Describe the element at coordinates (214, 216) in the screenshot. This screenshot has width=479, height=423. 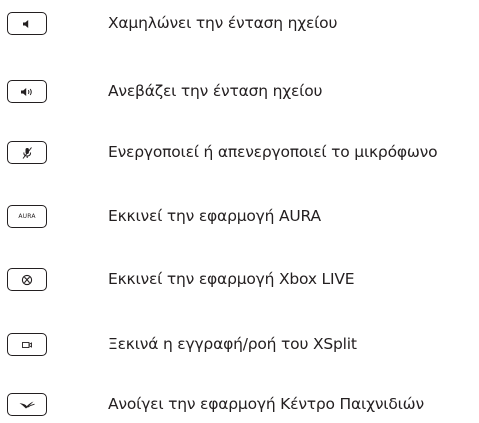
I see `aura-description: Εκκινεί την εφαρμογή AURA` at that location.